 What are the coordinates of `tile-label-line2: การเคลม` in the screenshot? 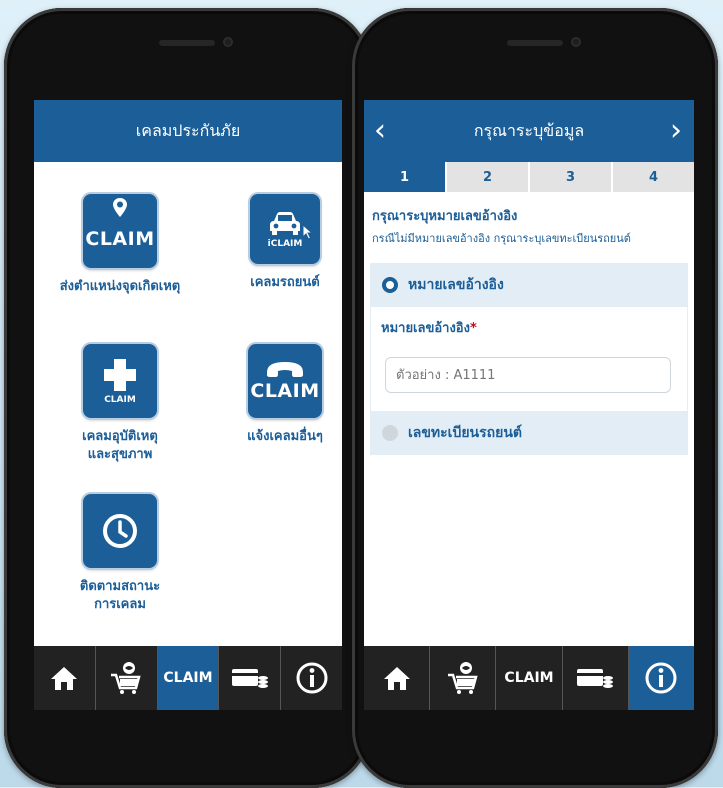 It's located at (120, 604).